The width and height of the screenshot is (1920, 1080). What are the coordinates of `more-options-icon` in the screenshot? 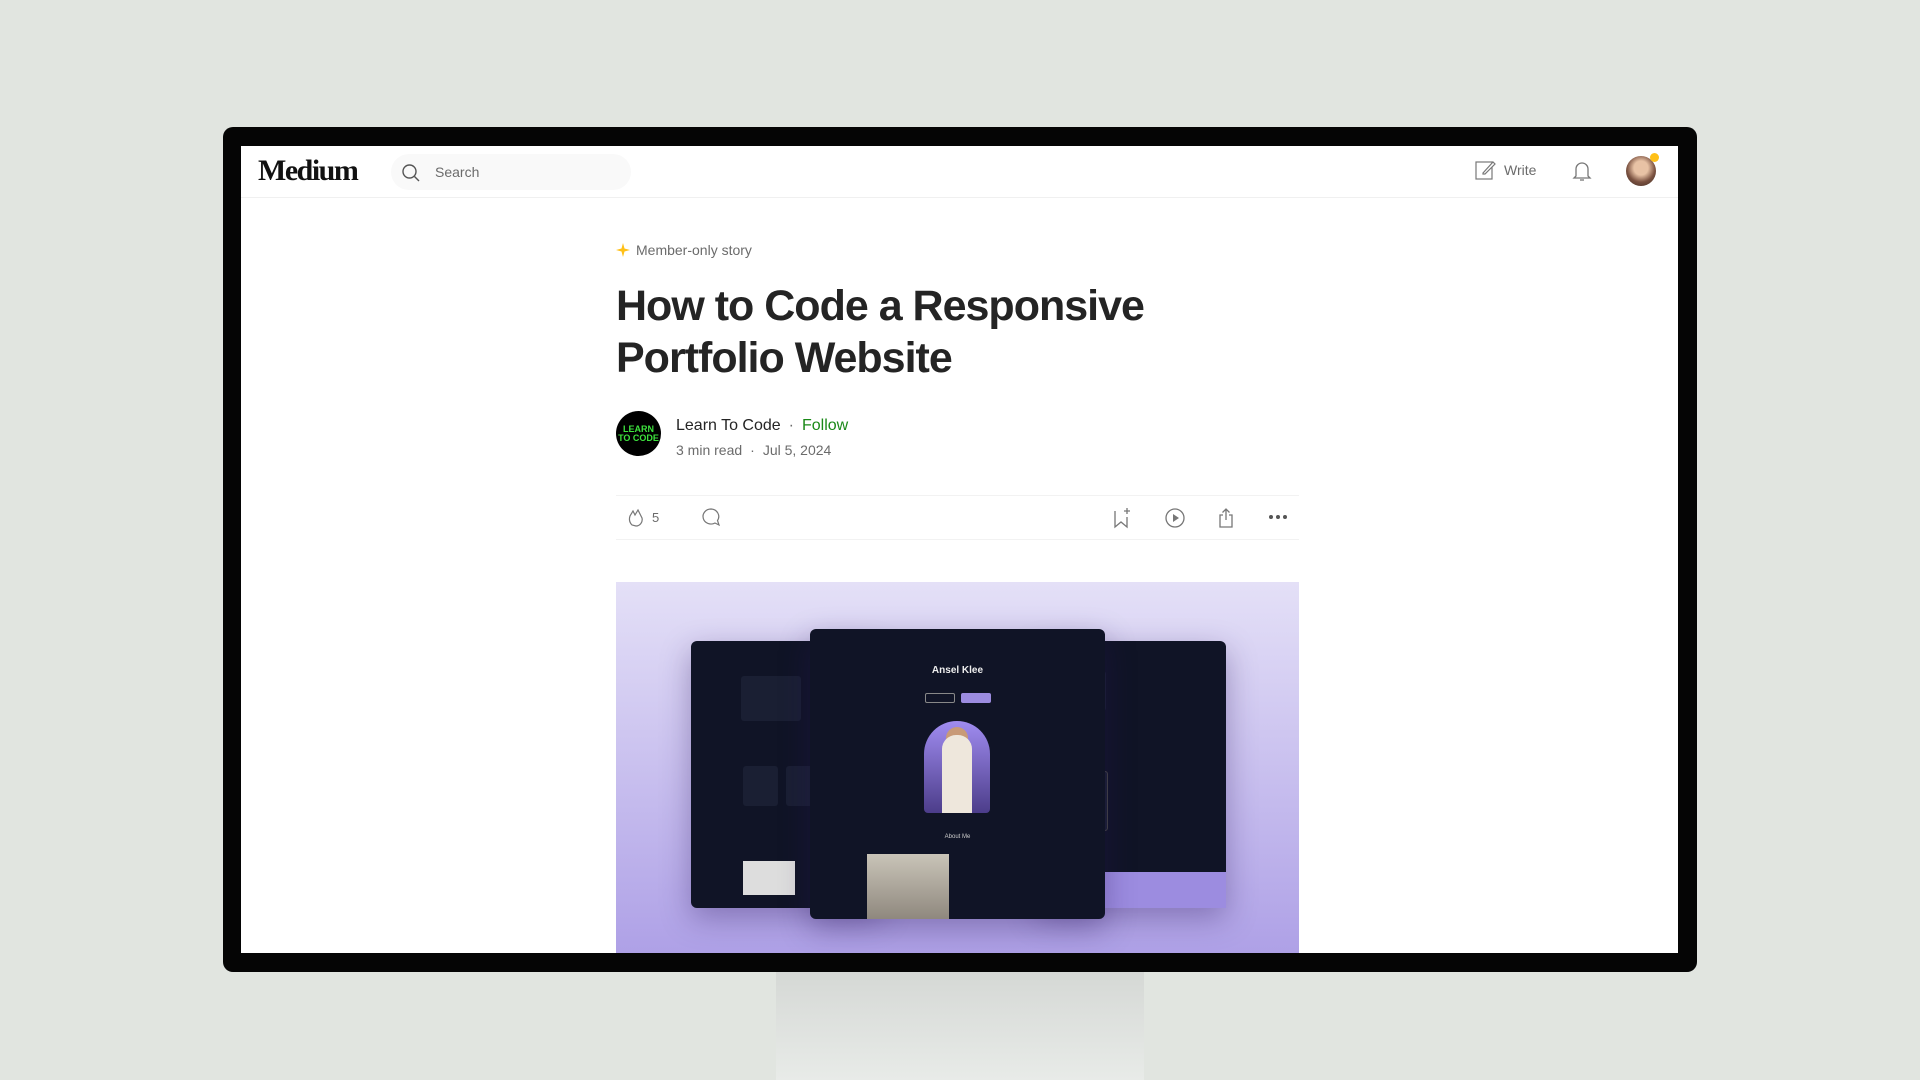 It's located at (1278, 517).